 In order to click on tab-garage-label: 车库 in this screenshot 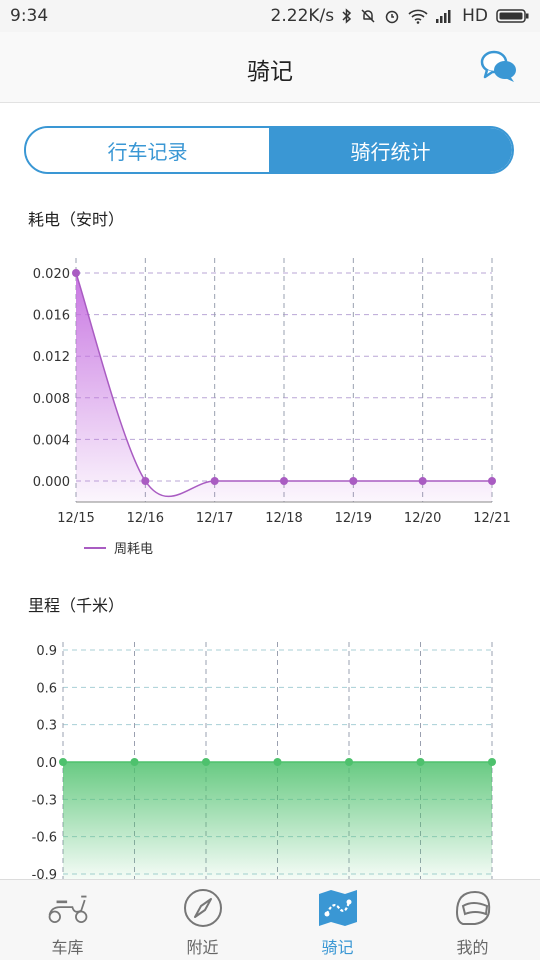, I will do `click(67, 947)`.